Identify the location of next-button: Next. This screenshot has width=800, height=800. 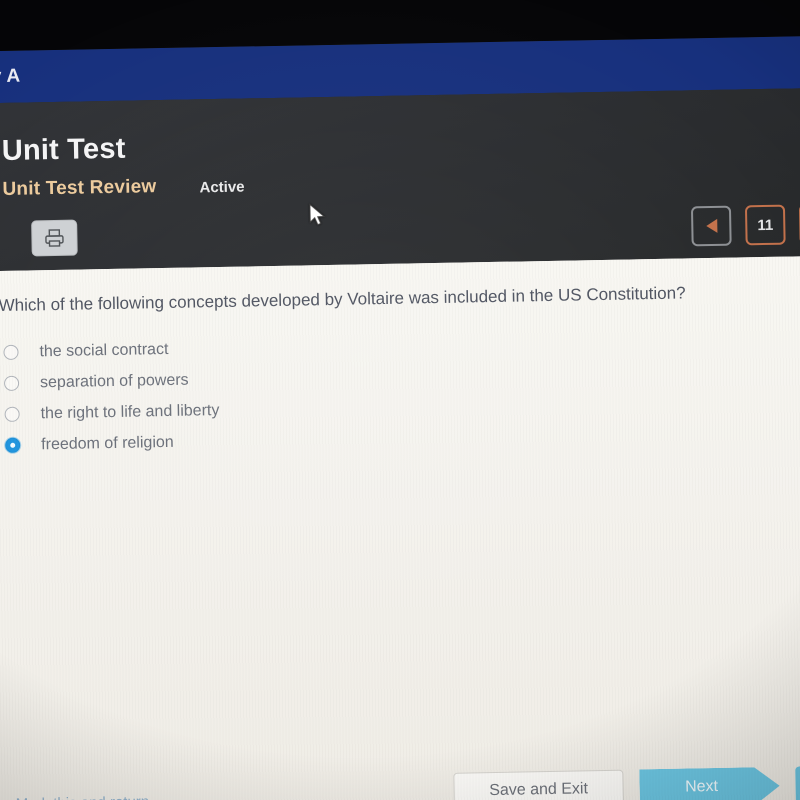
(709, 783).